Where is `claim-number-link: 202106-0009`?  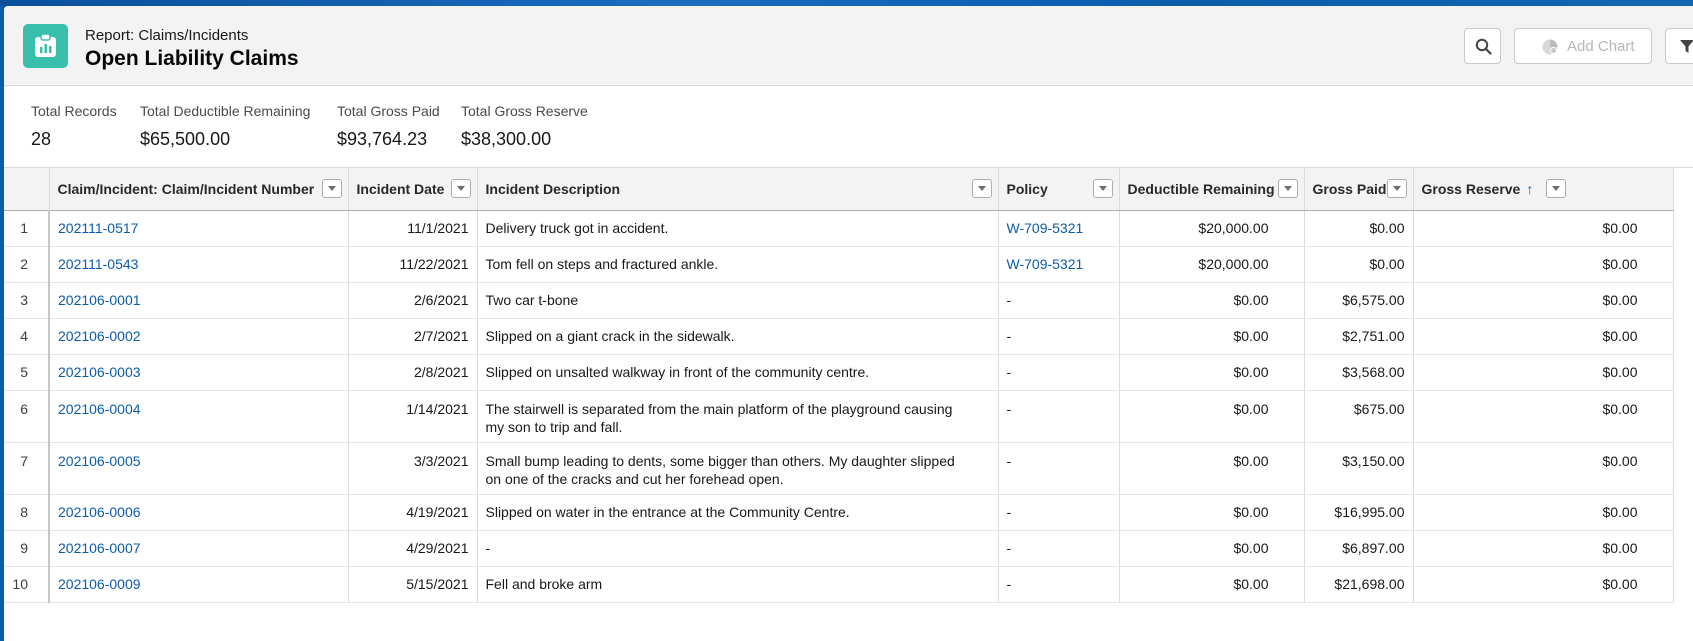 claim-number-link: 202106-0009 is located at coordinates (199, 584).